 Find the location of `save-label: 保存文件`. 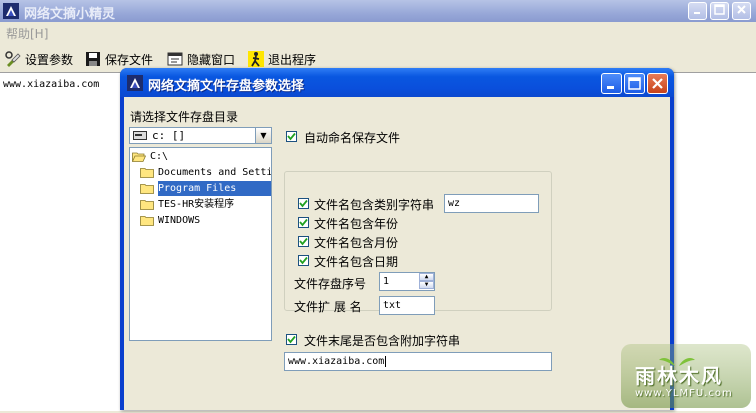

save-label: 保存文件 is located at coordinates (129, 59).